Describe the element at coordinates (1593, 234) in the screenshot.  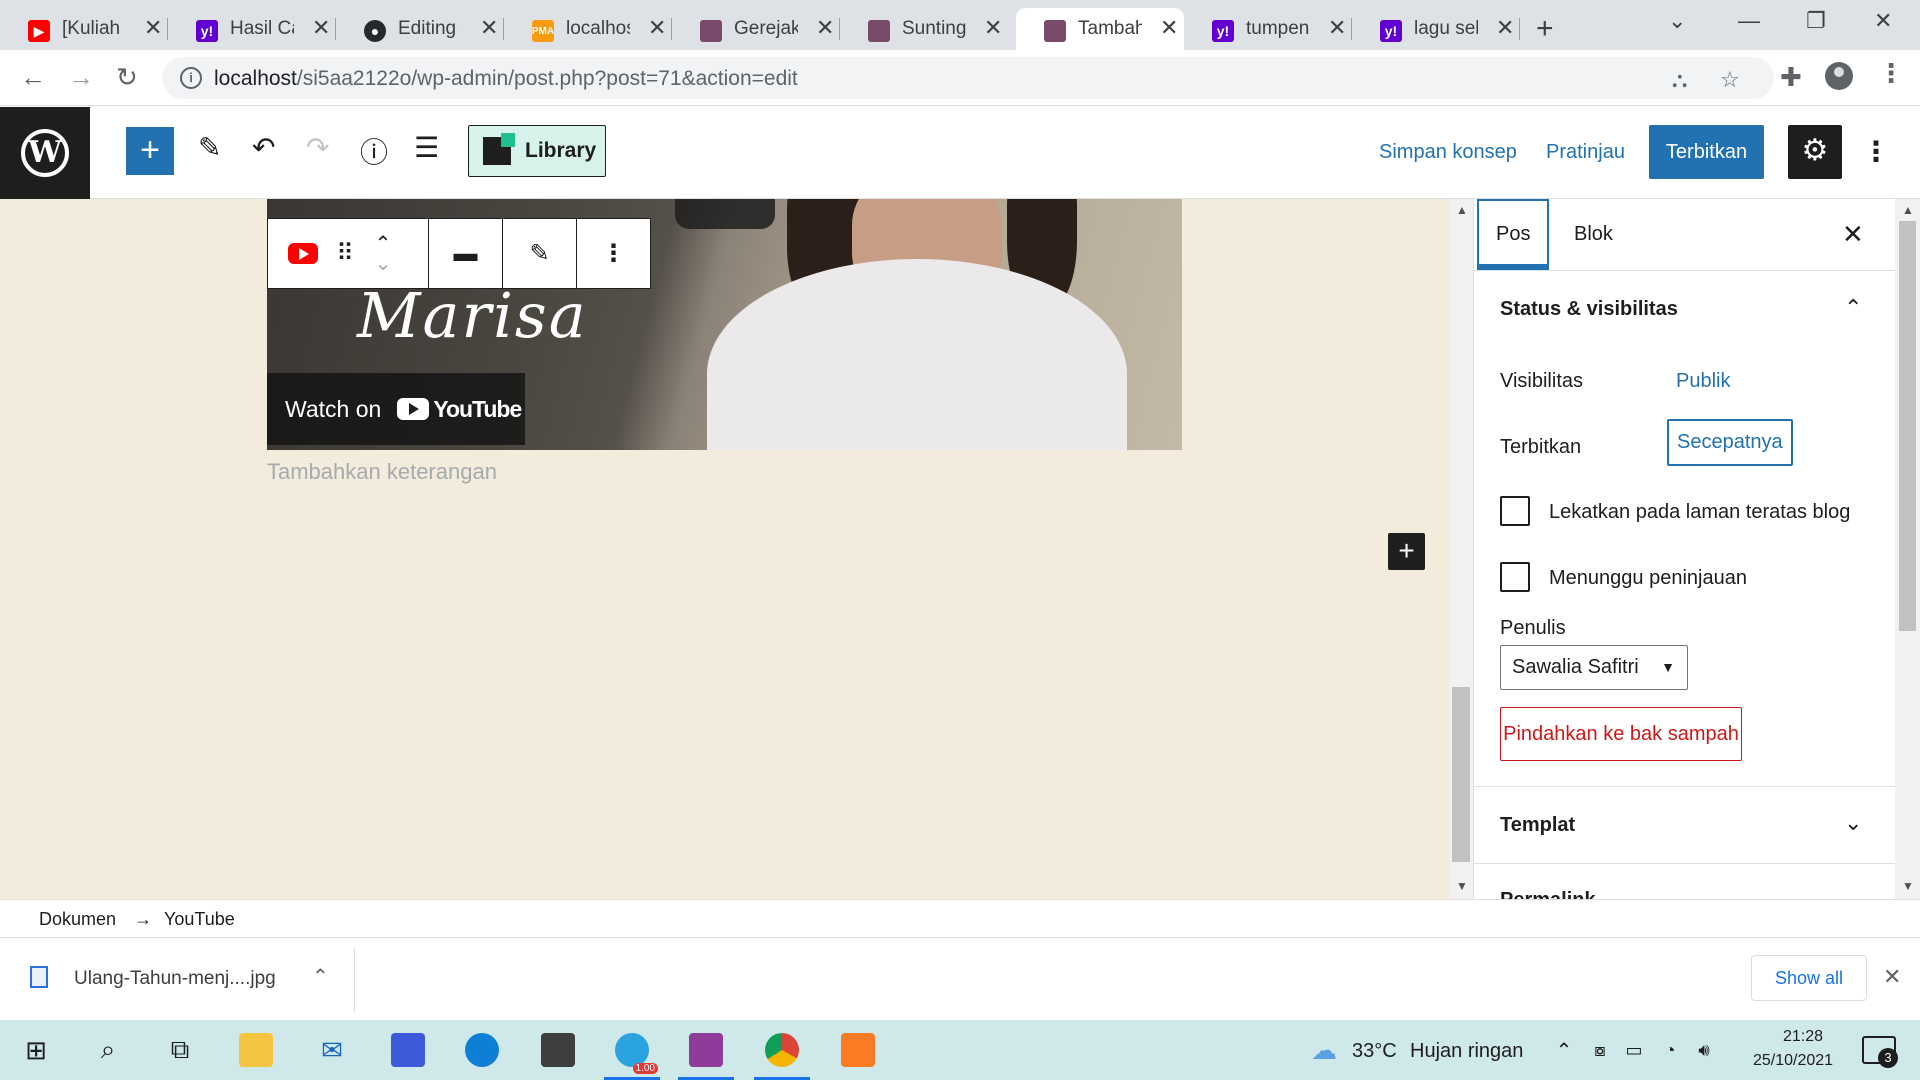
I see `tab-block: Blok` at that location.